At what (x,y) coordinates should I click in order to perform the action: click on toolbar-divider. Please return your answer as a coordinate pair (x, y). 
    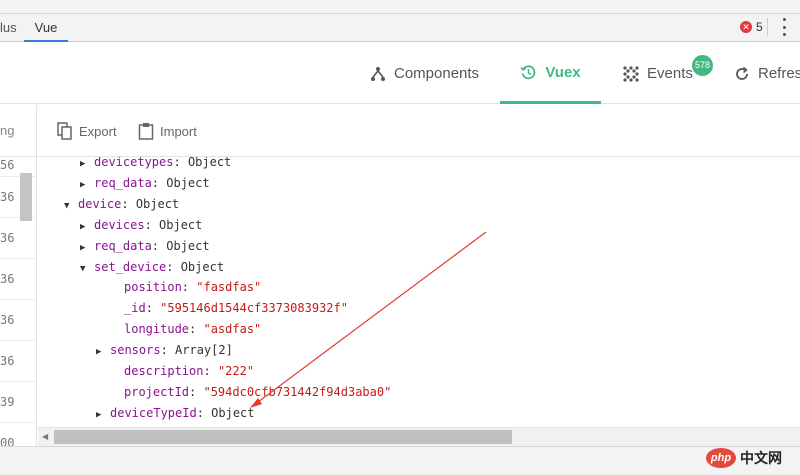
    Looking at the image, I should click on (767, 27).